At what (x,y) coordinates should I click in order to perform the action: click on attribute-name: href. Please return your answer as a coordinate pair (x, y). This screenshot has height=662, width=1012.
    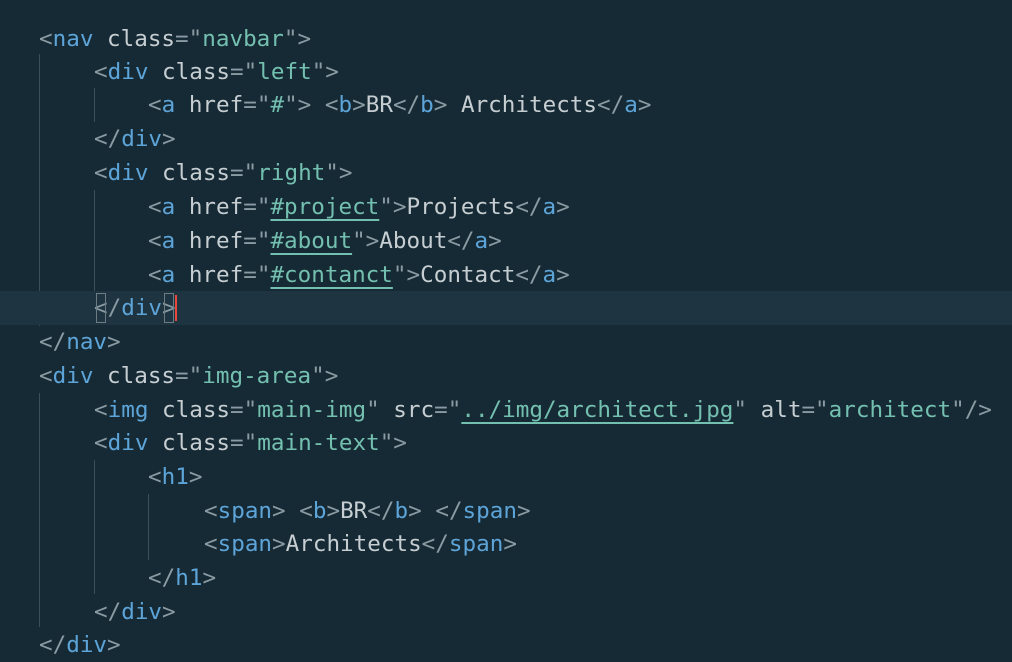
    Looking at the image, I should click on (209, 241).